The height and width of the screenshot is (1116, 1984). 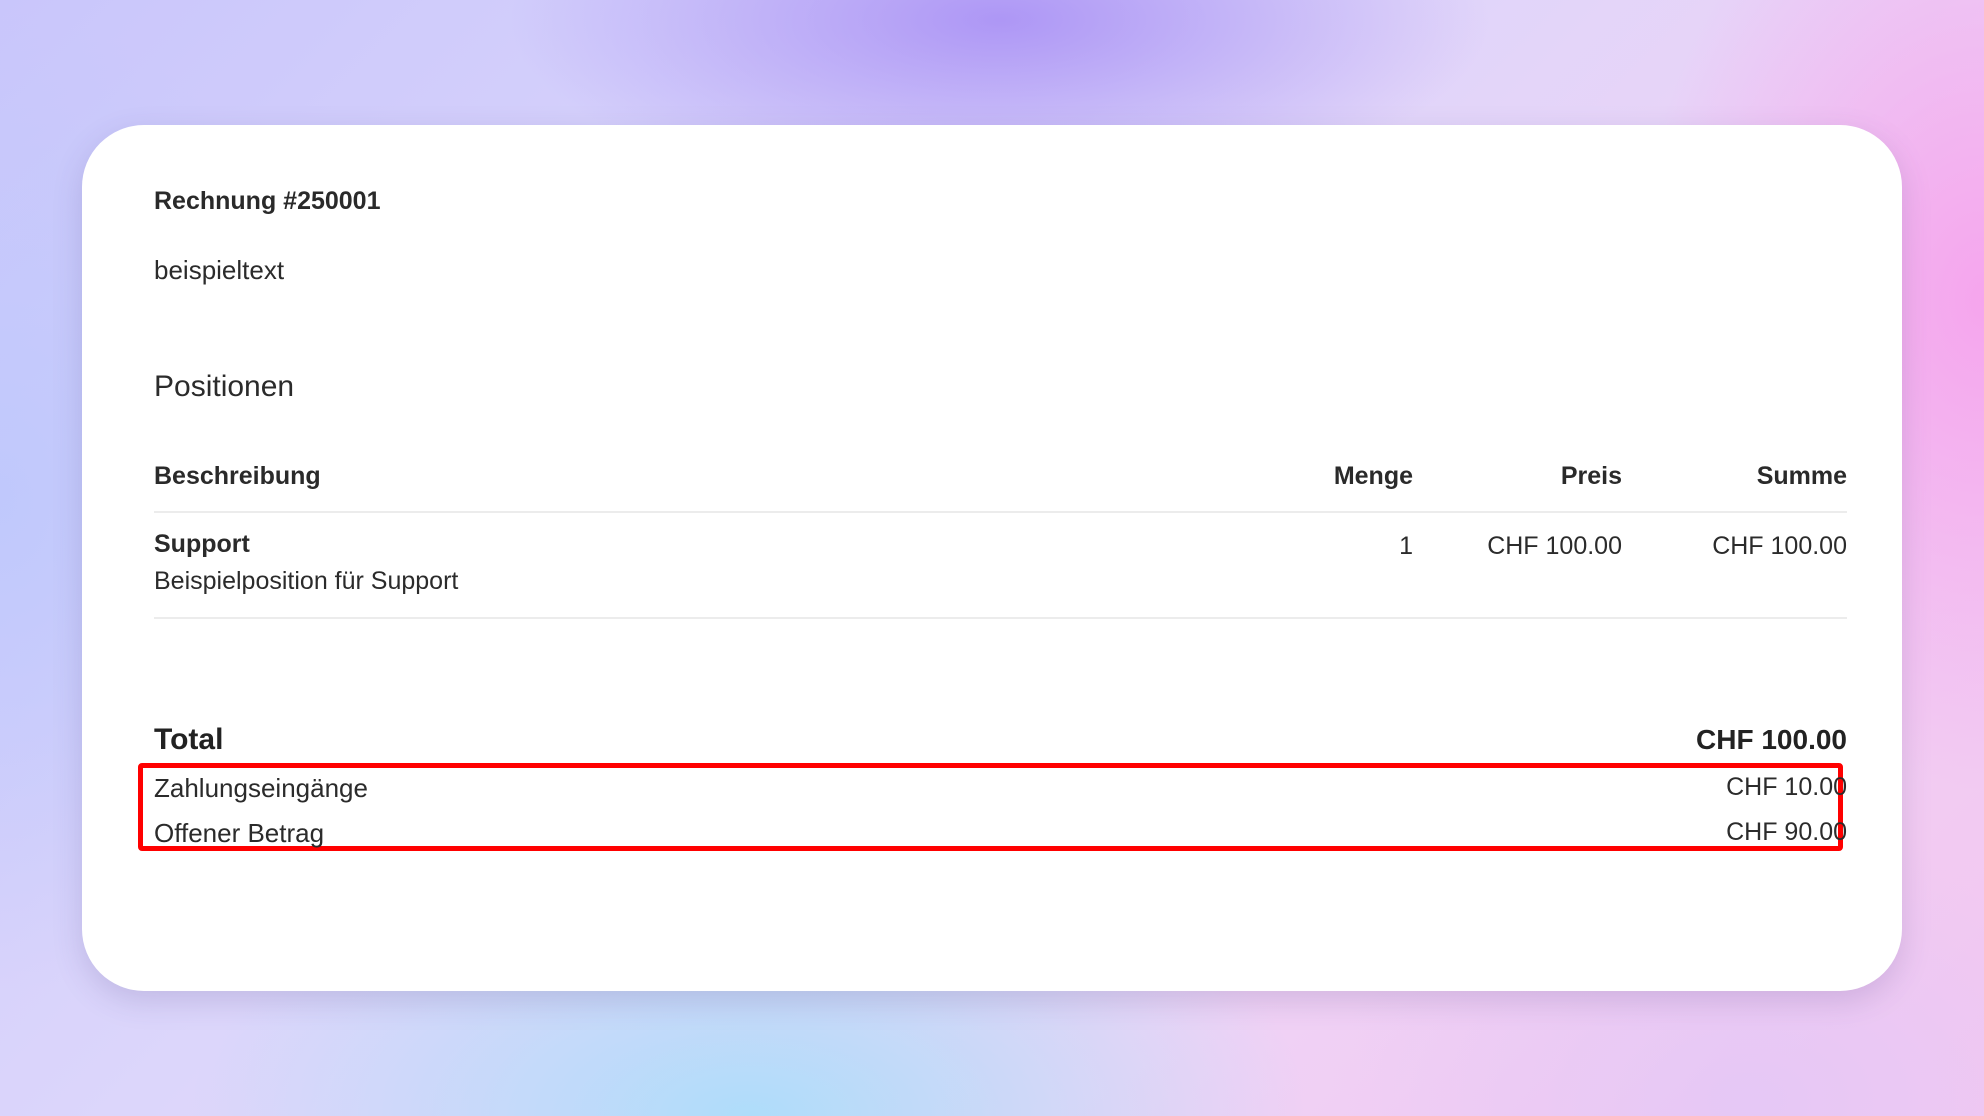 I want to click on column-header-price: Preis, so click(x=1591, y=476).